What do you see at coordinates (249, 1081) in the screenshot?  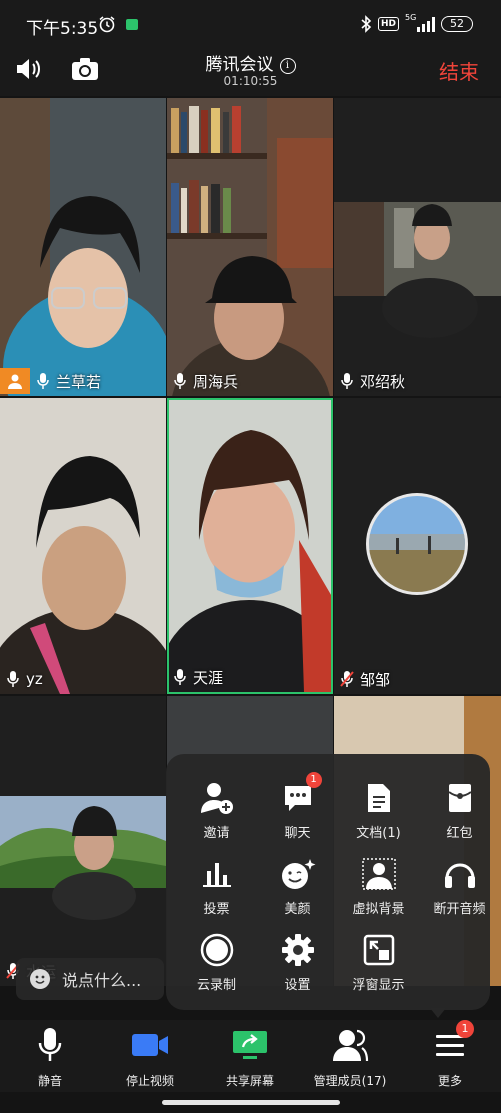 I see `tool-label: 共享屏幕` at bounding box center [249, 1081].